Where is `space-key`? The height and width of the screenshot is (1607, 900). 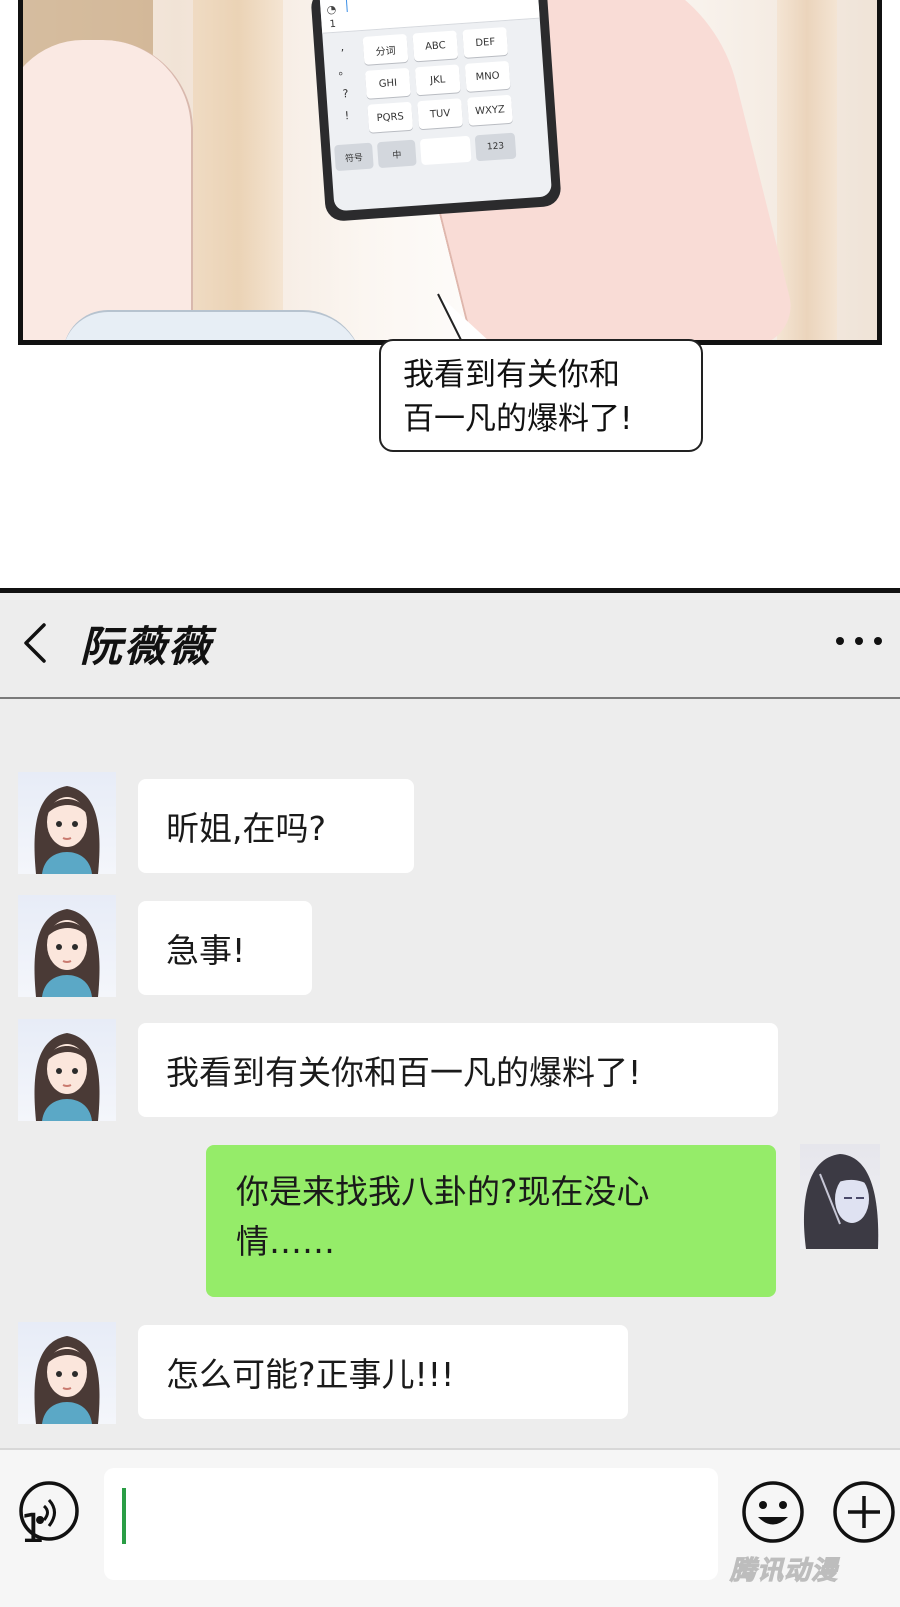
space-key is located at coordinates (445, 150).